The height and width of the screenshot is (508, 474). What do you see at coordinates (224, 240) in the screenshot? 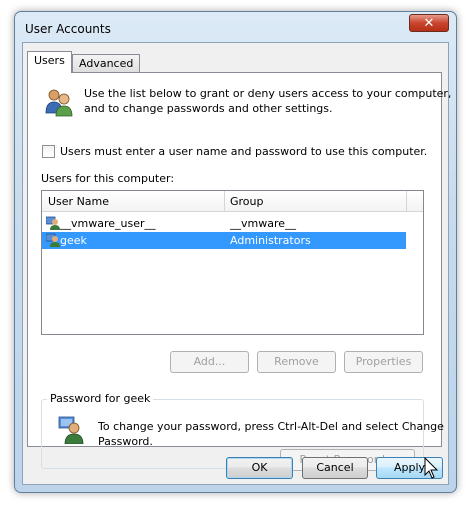
I see `table-row-selected: geek Administrators` at bounding box center [224, 240].